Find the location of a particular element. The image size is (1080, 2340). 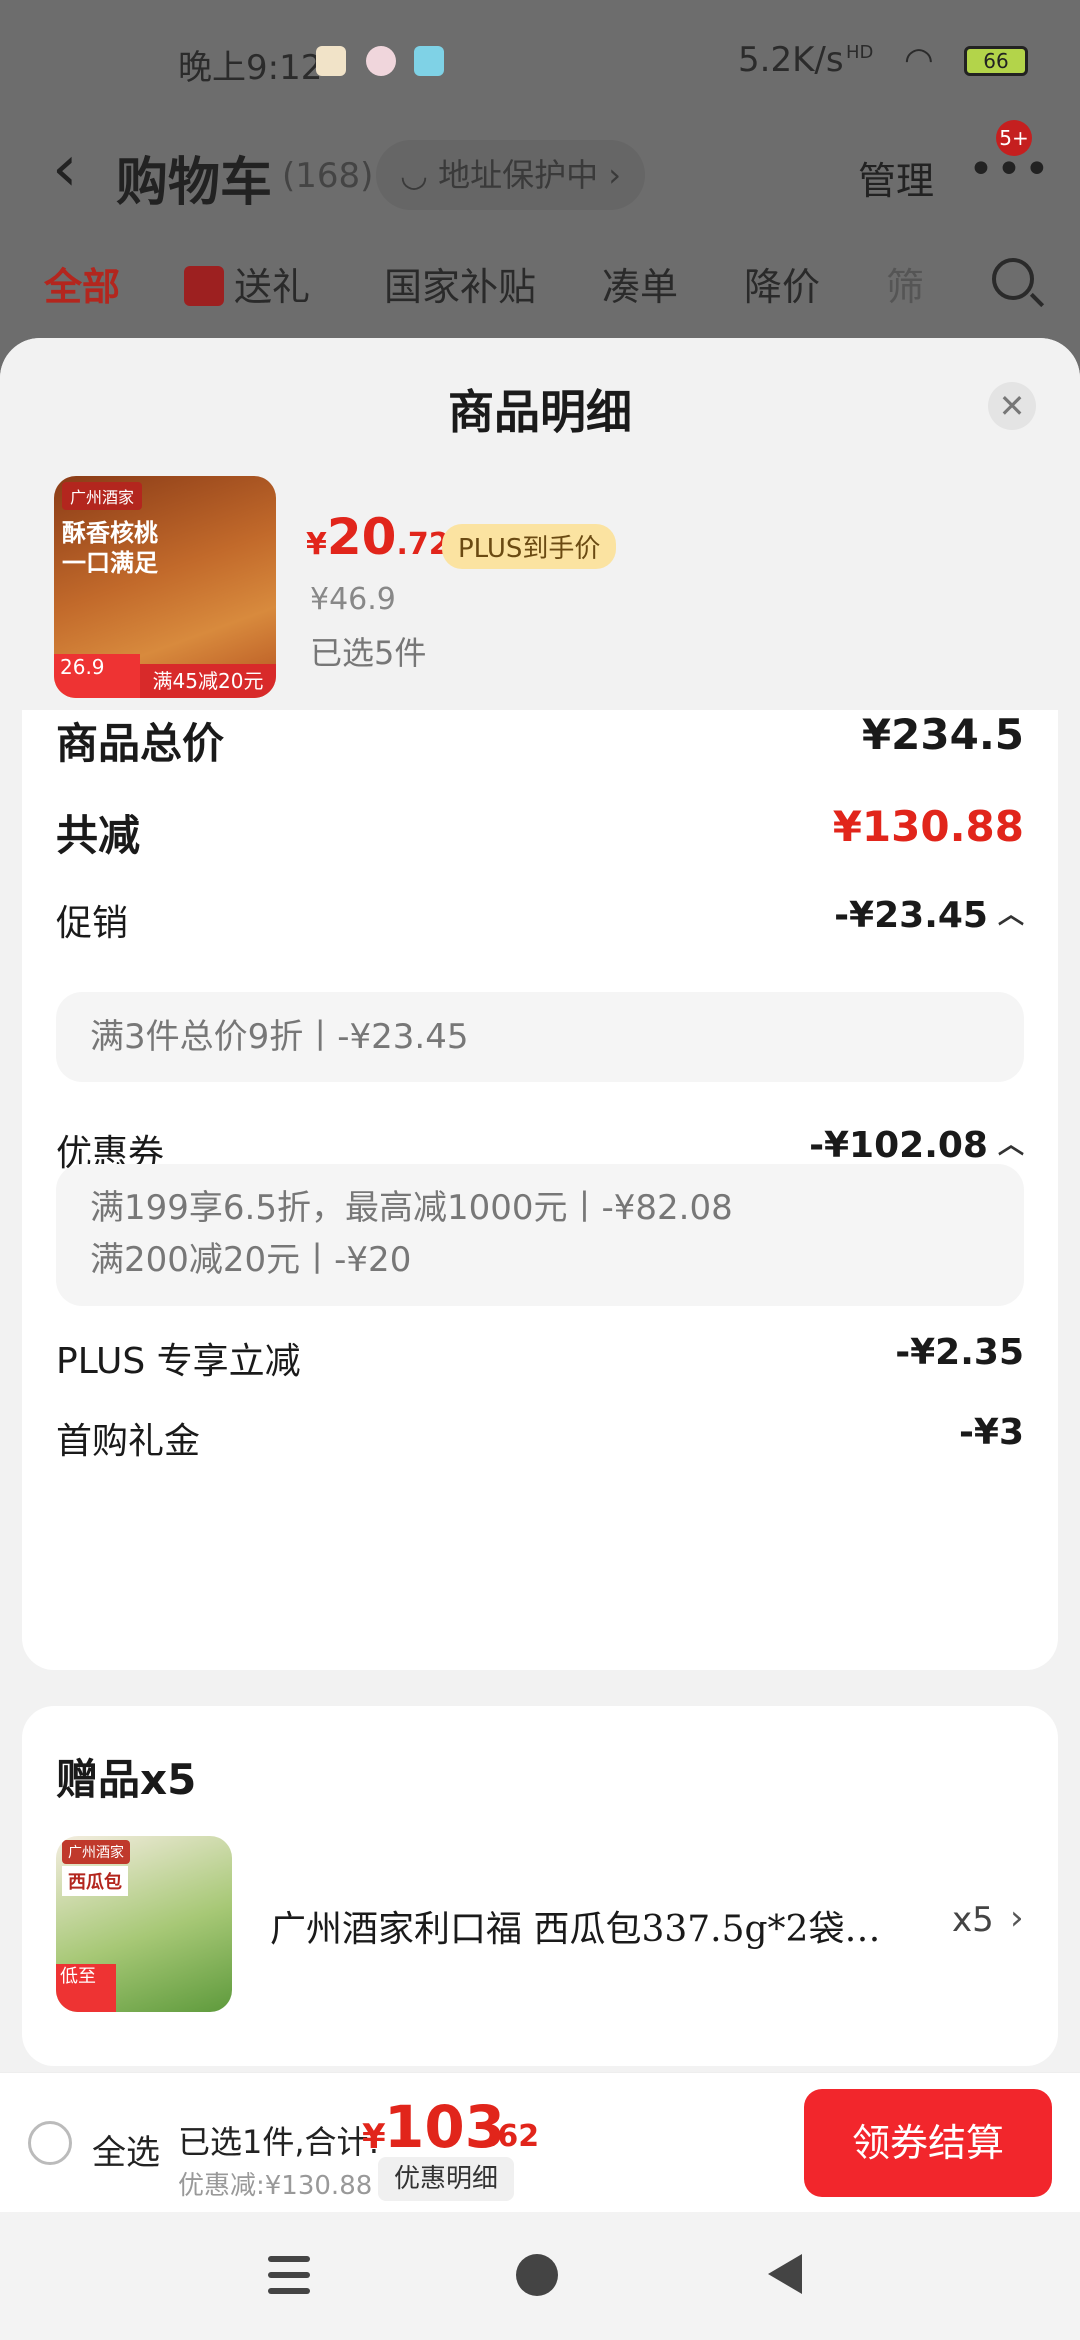

promo-row: 促销 -¥23.45 ︿ is located at coordinates (540, 922).